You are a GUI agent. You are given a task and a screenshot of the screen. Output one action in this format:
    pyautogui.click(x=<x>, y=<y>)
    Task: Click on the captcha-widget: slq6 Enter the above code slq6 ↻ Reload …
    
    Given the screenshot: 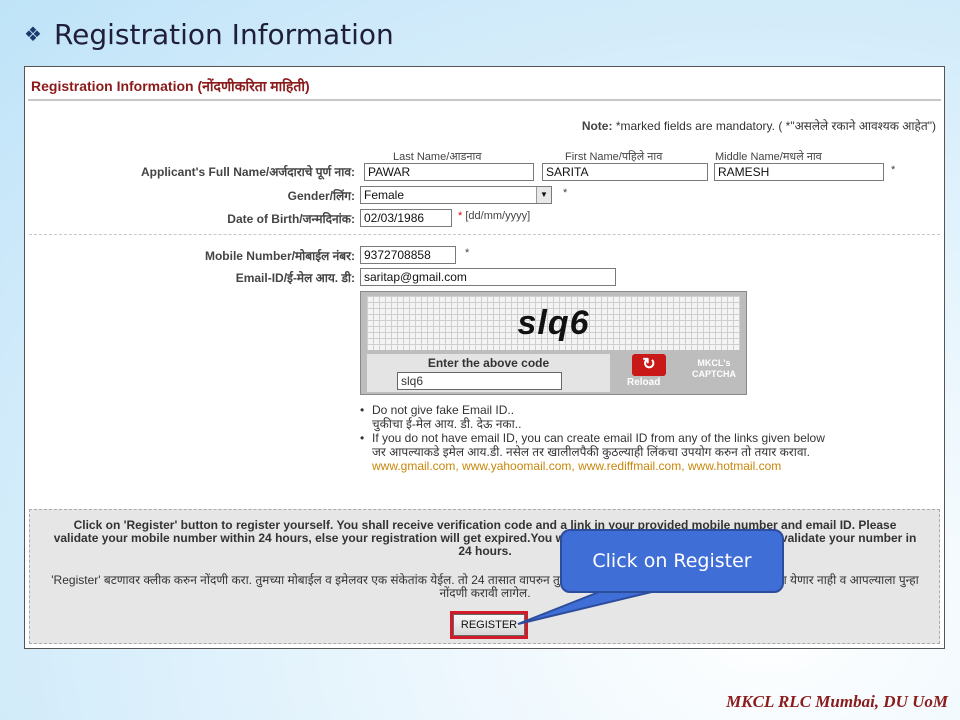 What is the action you would take?
    pyautogui.click(x=553, y=343)
    